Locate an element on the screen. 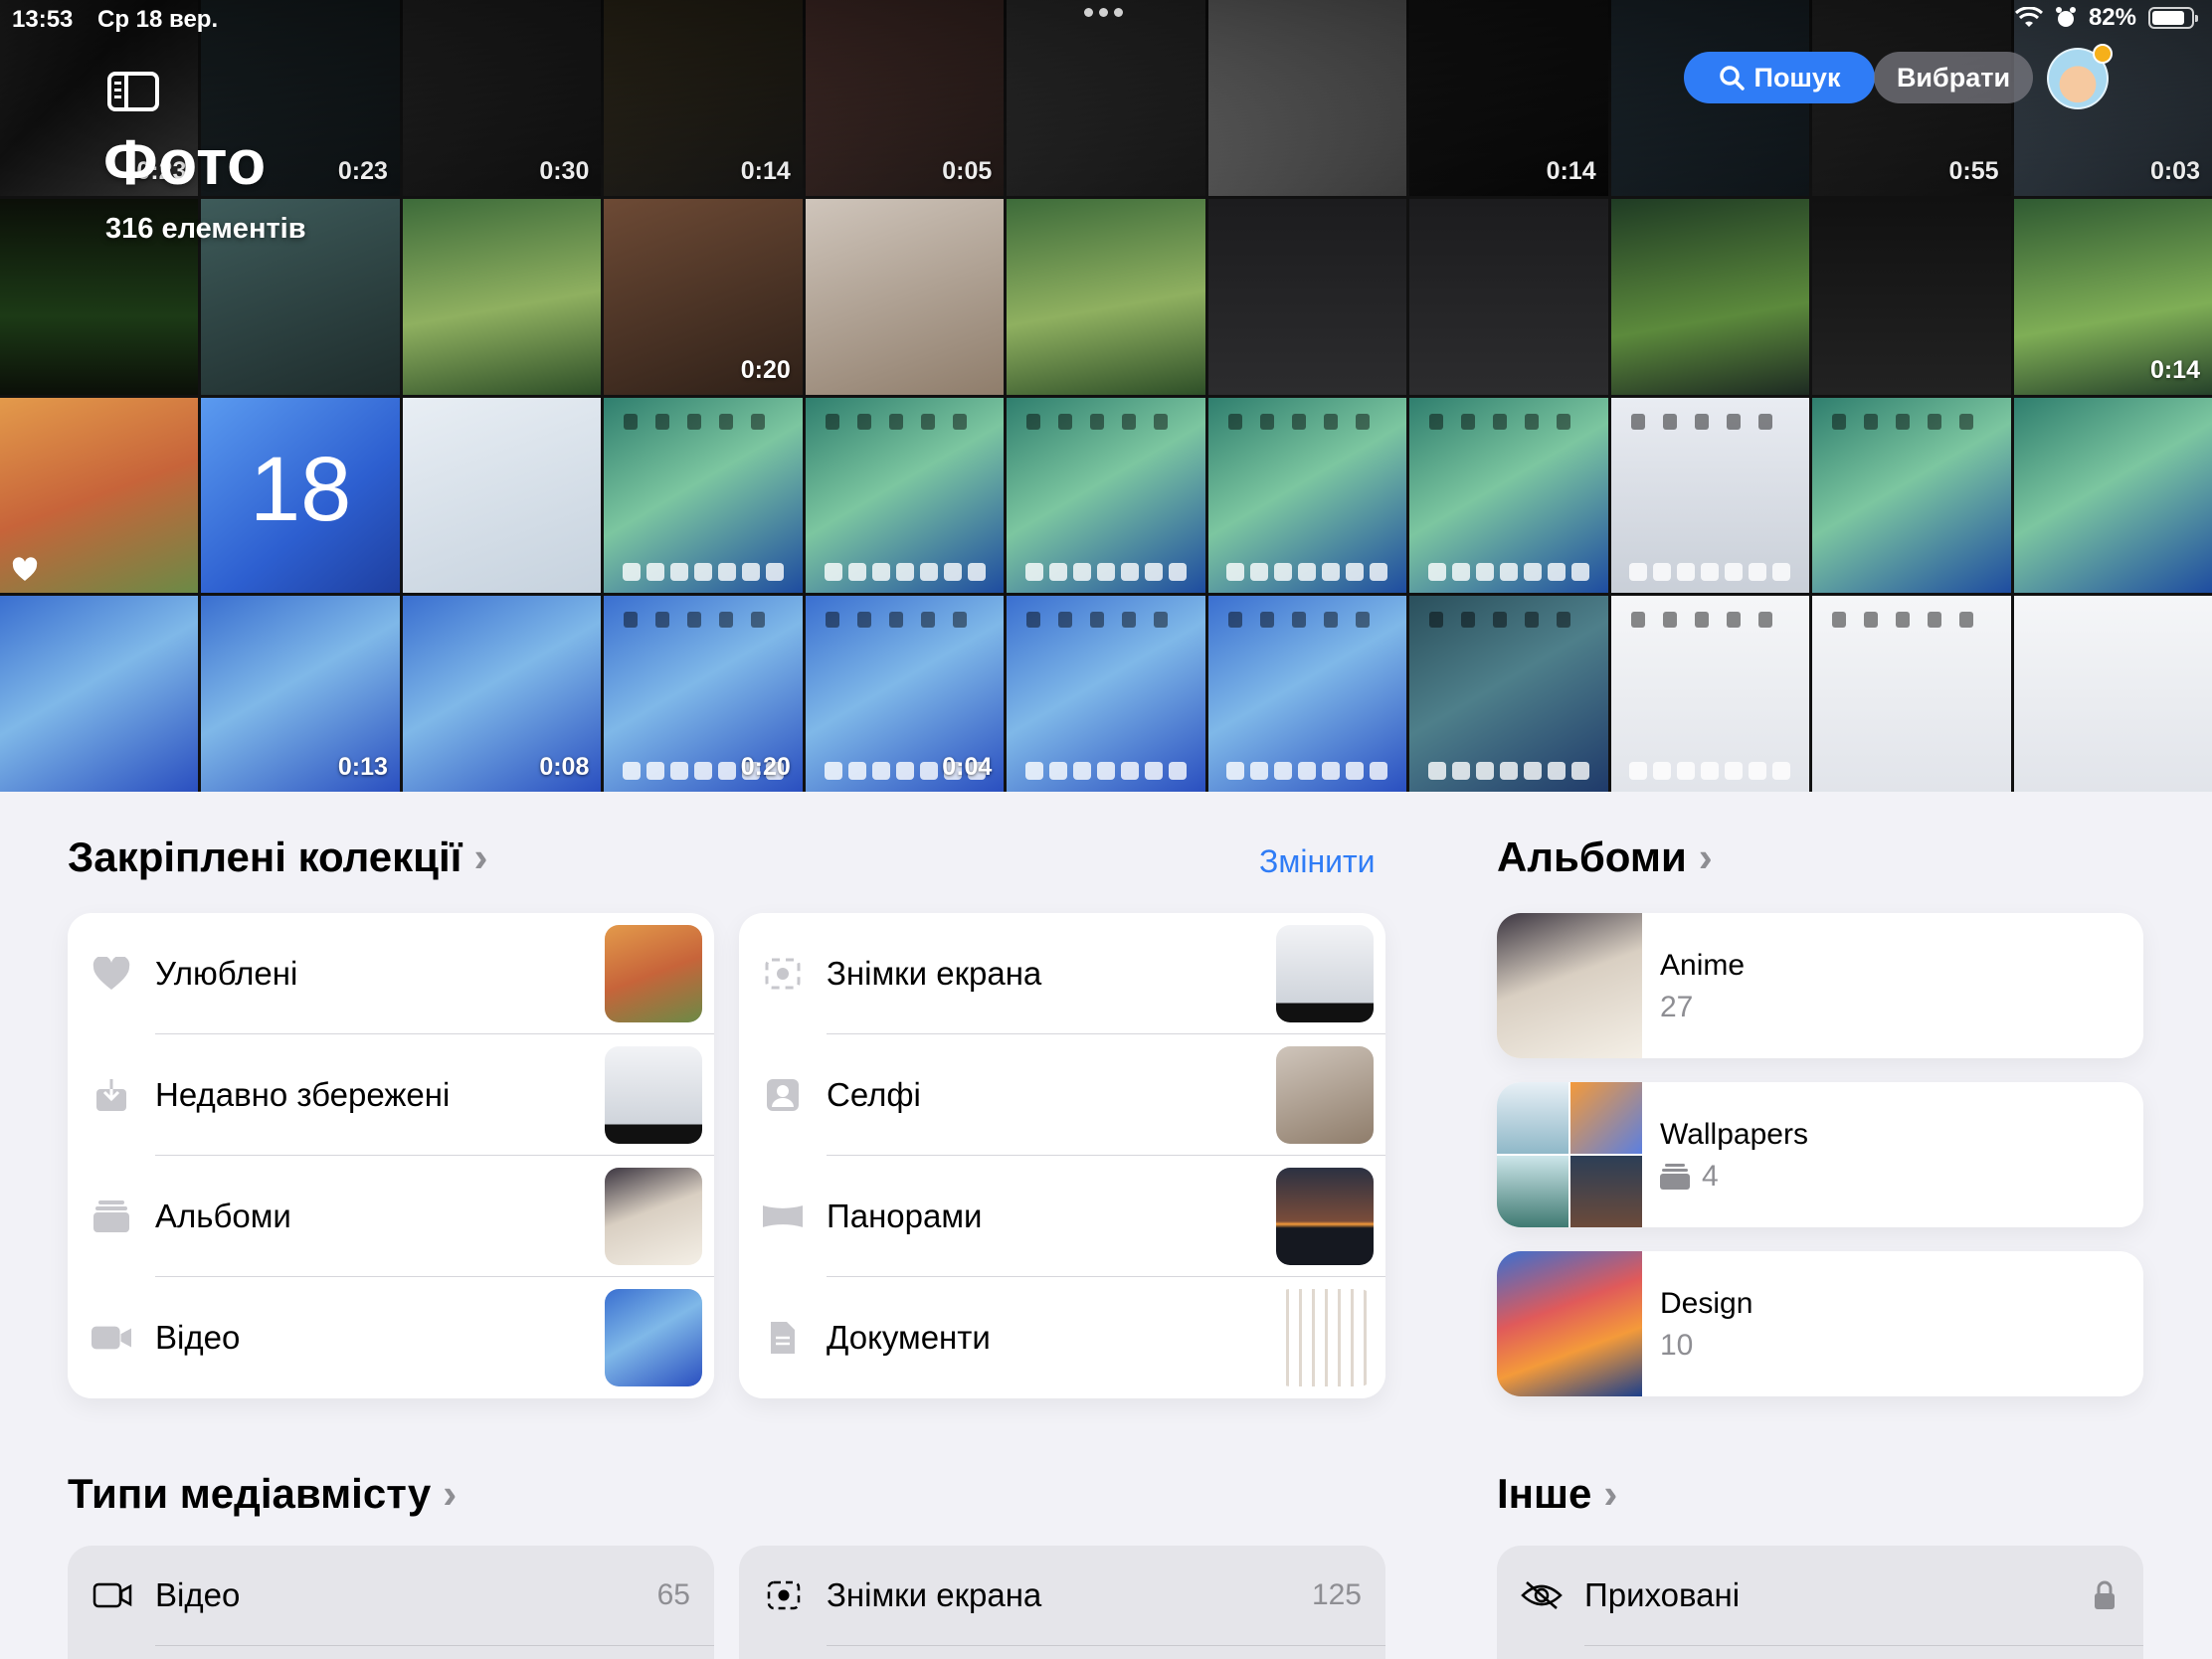  collection-label: Знімки екрана is located at coordinates (934, 973).